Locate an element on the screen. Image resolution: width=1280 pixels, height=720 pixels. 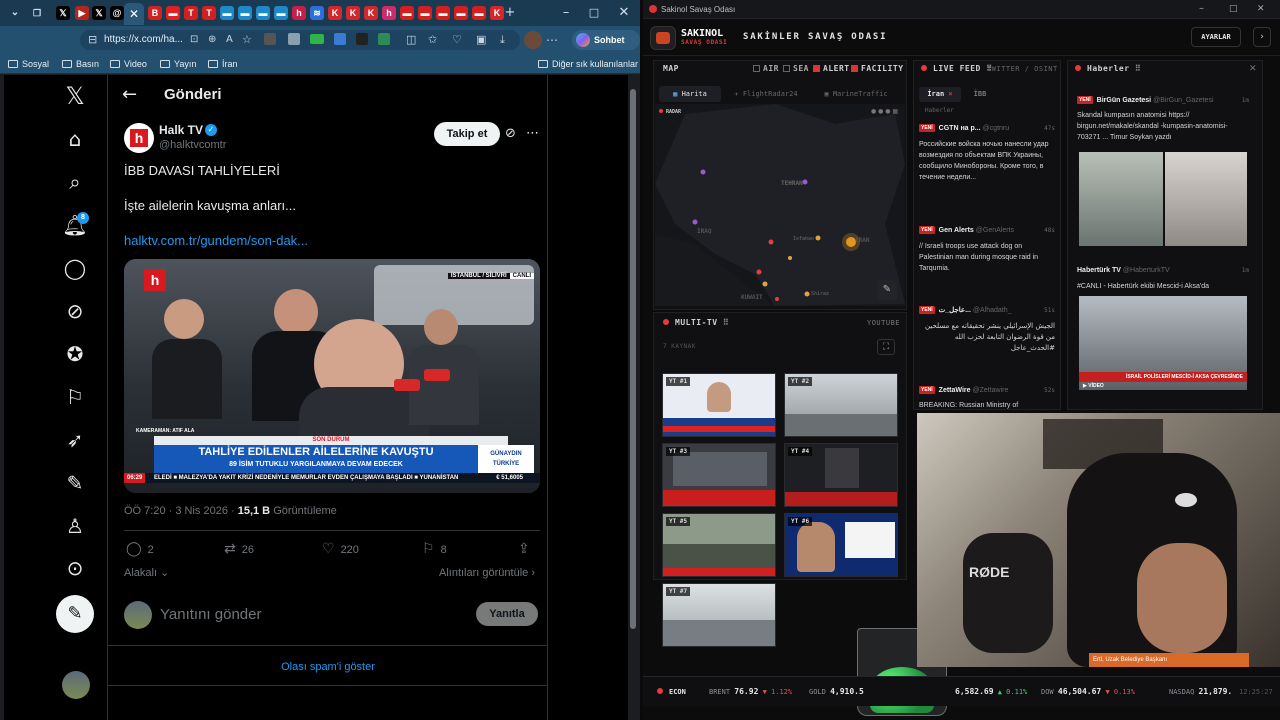
home-icon: ⌂ is located at coordinates (75, 139).